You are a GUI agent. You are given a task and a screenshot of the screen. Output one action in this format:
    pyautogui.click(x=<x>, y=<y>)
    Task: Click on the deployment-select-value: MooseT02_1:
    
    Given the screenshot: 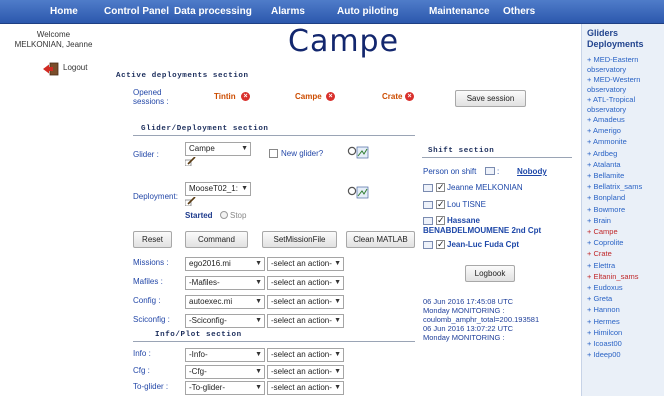 What is the action you would take?
    pyautogui.click(x=213, y=188)
    